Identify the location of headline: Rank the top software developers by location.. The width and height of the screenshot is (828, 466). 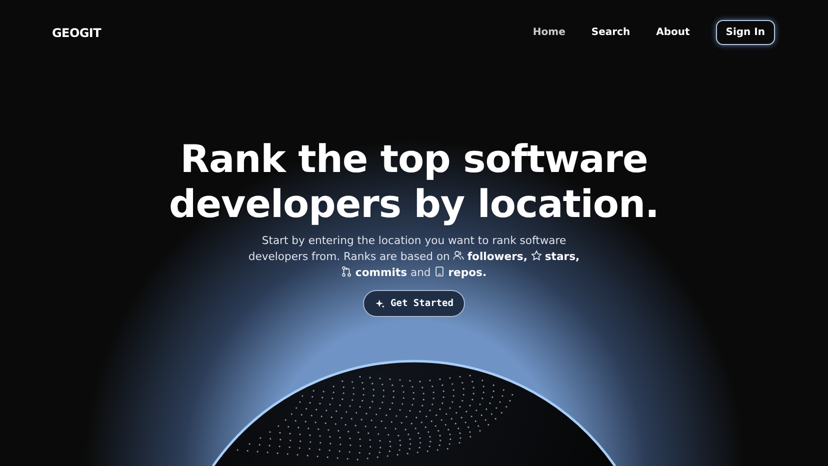
(414, 182).